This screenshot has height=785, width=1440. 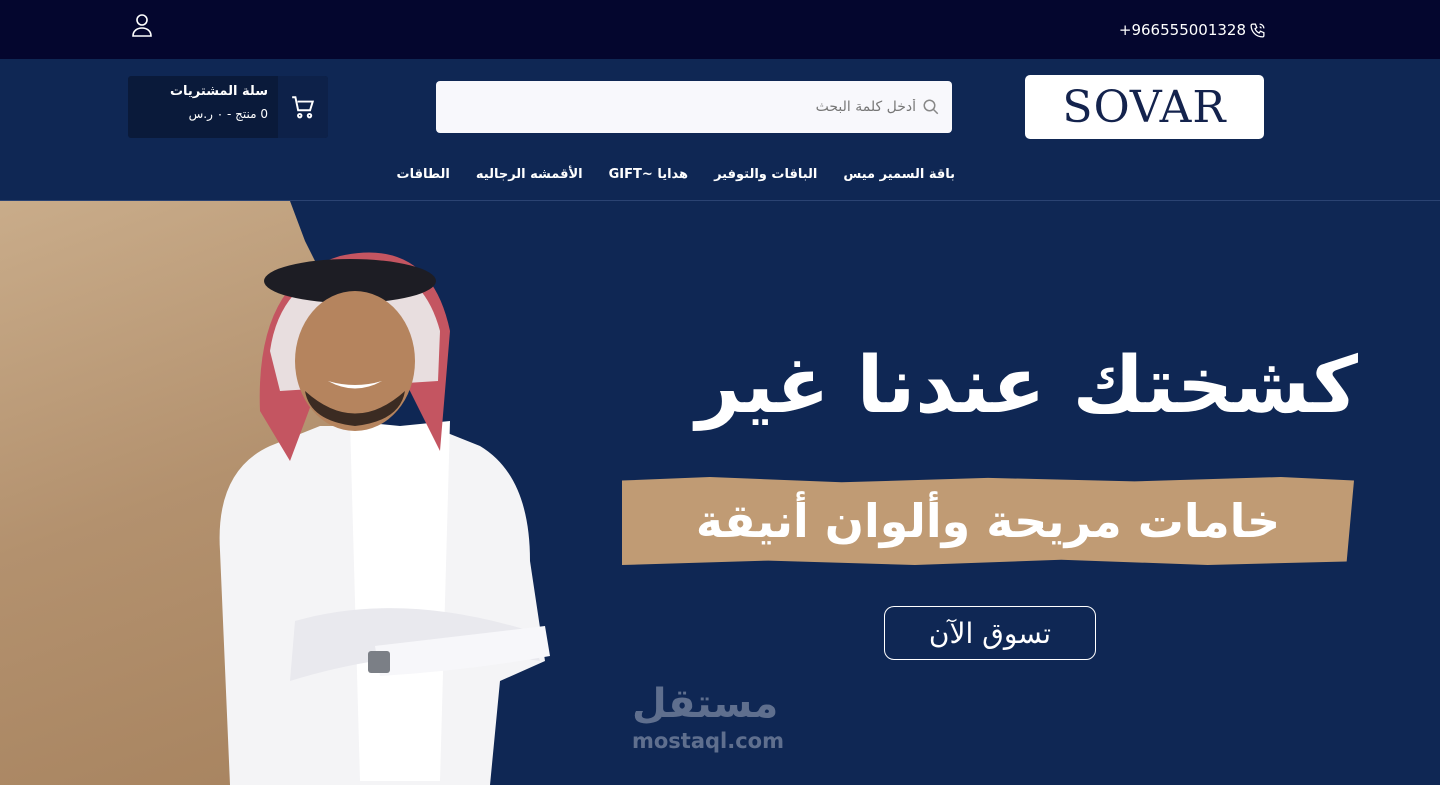 I want to click on logo-text: SOVAR, so click(x=1144, y=107).